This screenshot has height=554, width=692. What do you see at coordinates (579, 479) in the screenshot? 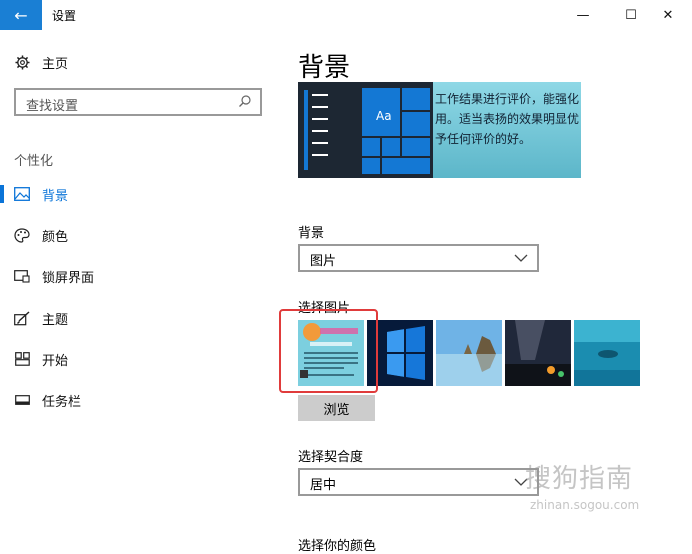
I see `watermark: 搜狗指南` at bounding box center [579, 479].